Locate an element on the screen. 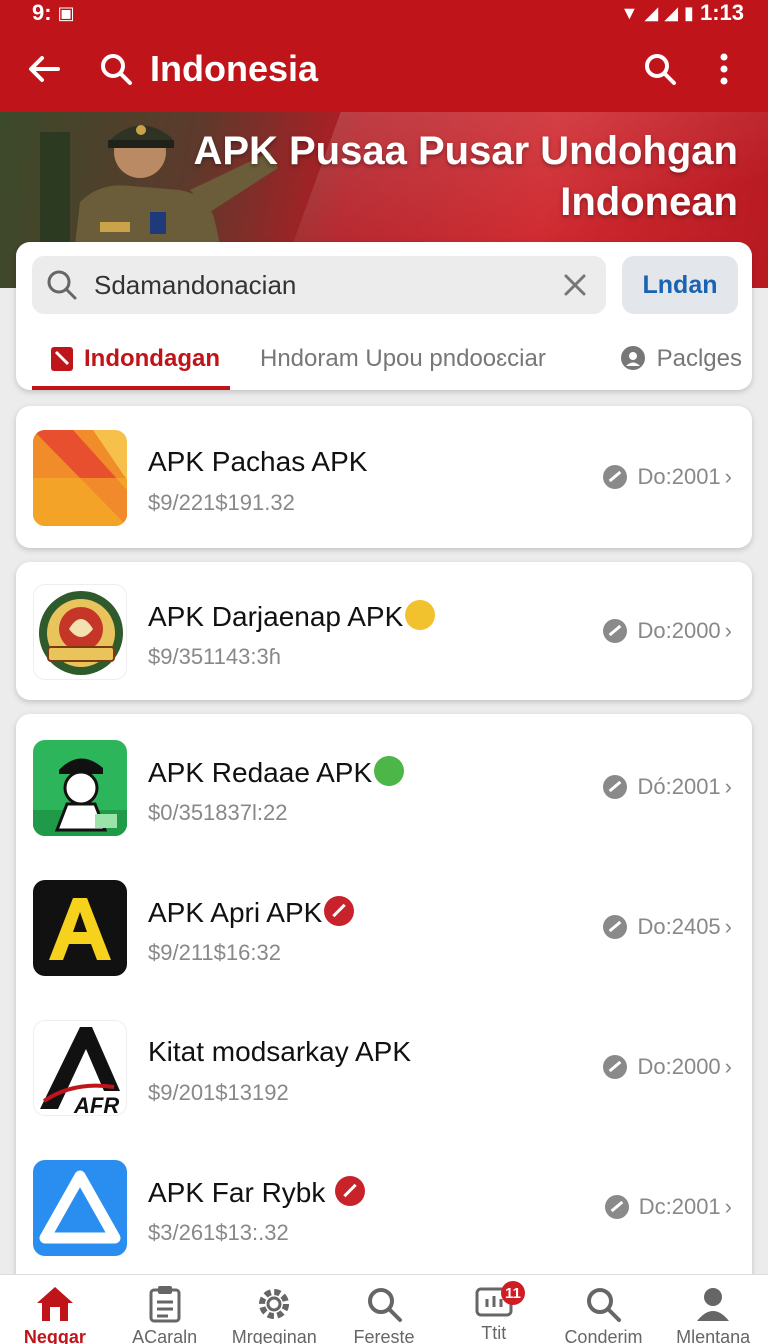 The height and width of the screenshot is (1344, 768). app-card: APK Pachas APK $9/221$191.32 Do:2001 › is located at coordinates (384, 477).